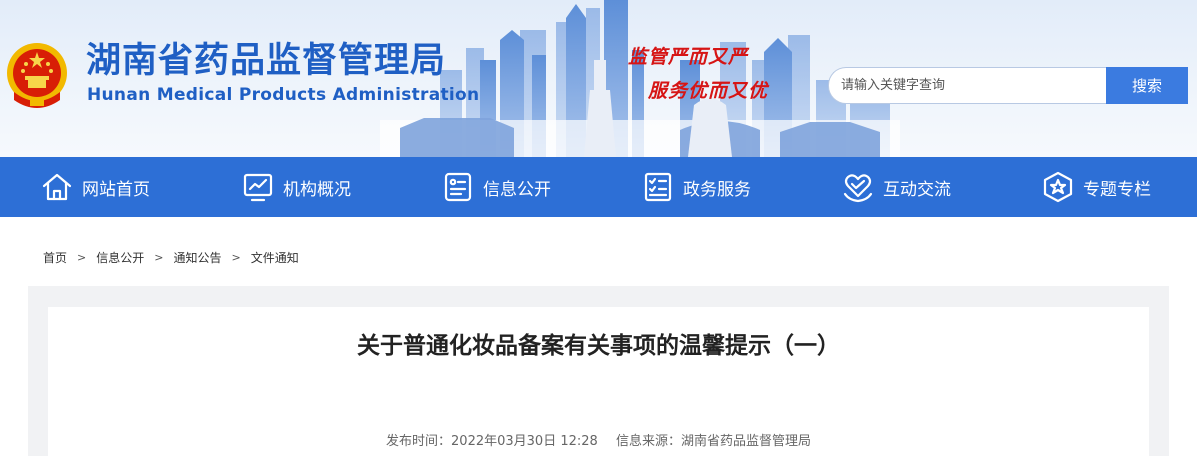 The height and width of the screenshot is (456, 1197). Describe the element at coordinates (197, 257) in the screenshot. I see `breadcrumb-notices: 通知公告` at that location.